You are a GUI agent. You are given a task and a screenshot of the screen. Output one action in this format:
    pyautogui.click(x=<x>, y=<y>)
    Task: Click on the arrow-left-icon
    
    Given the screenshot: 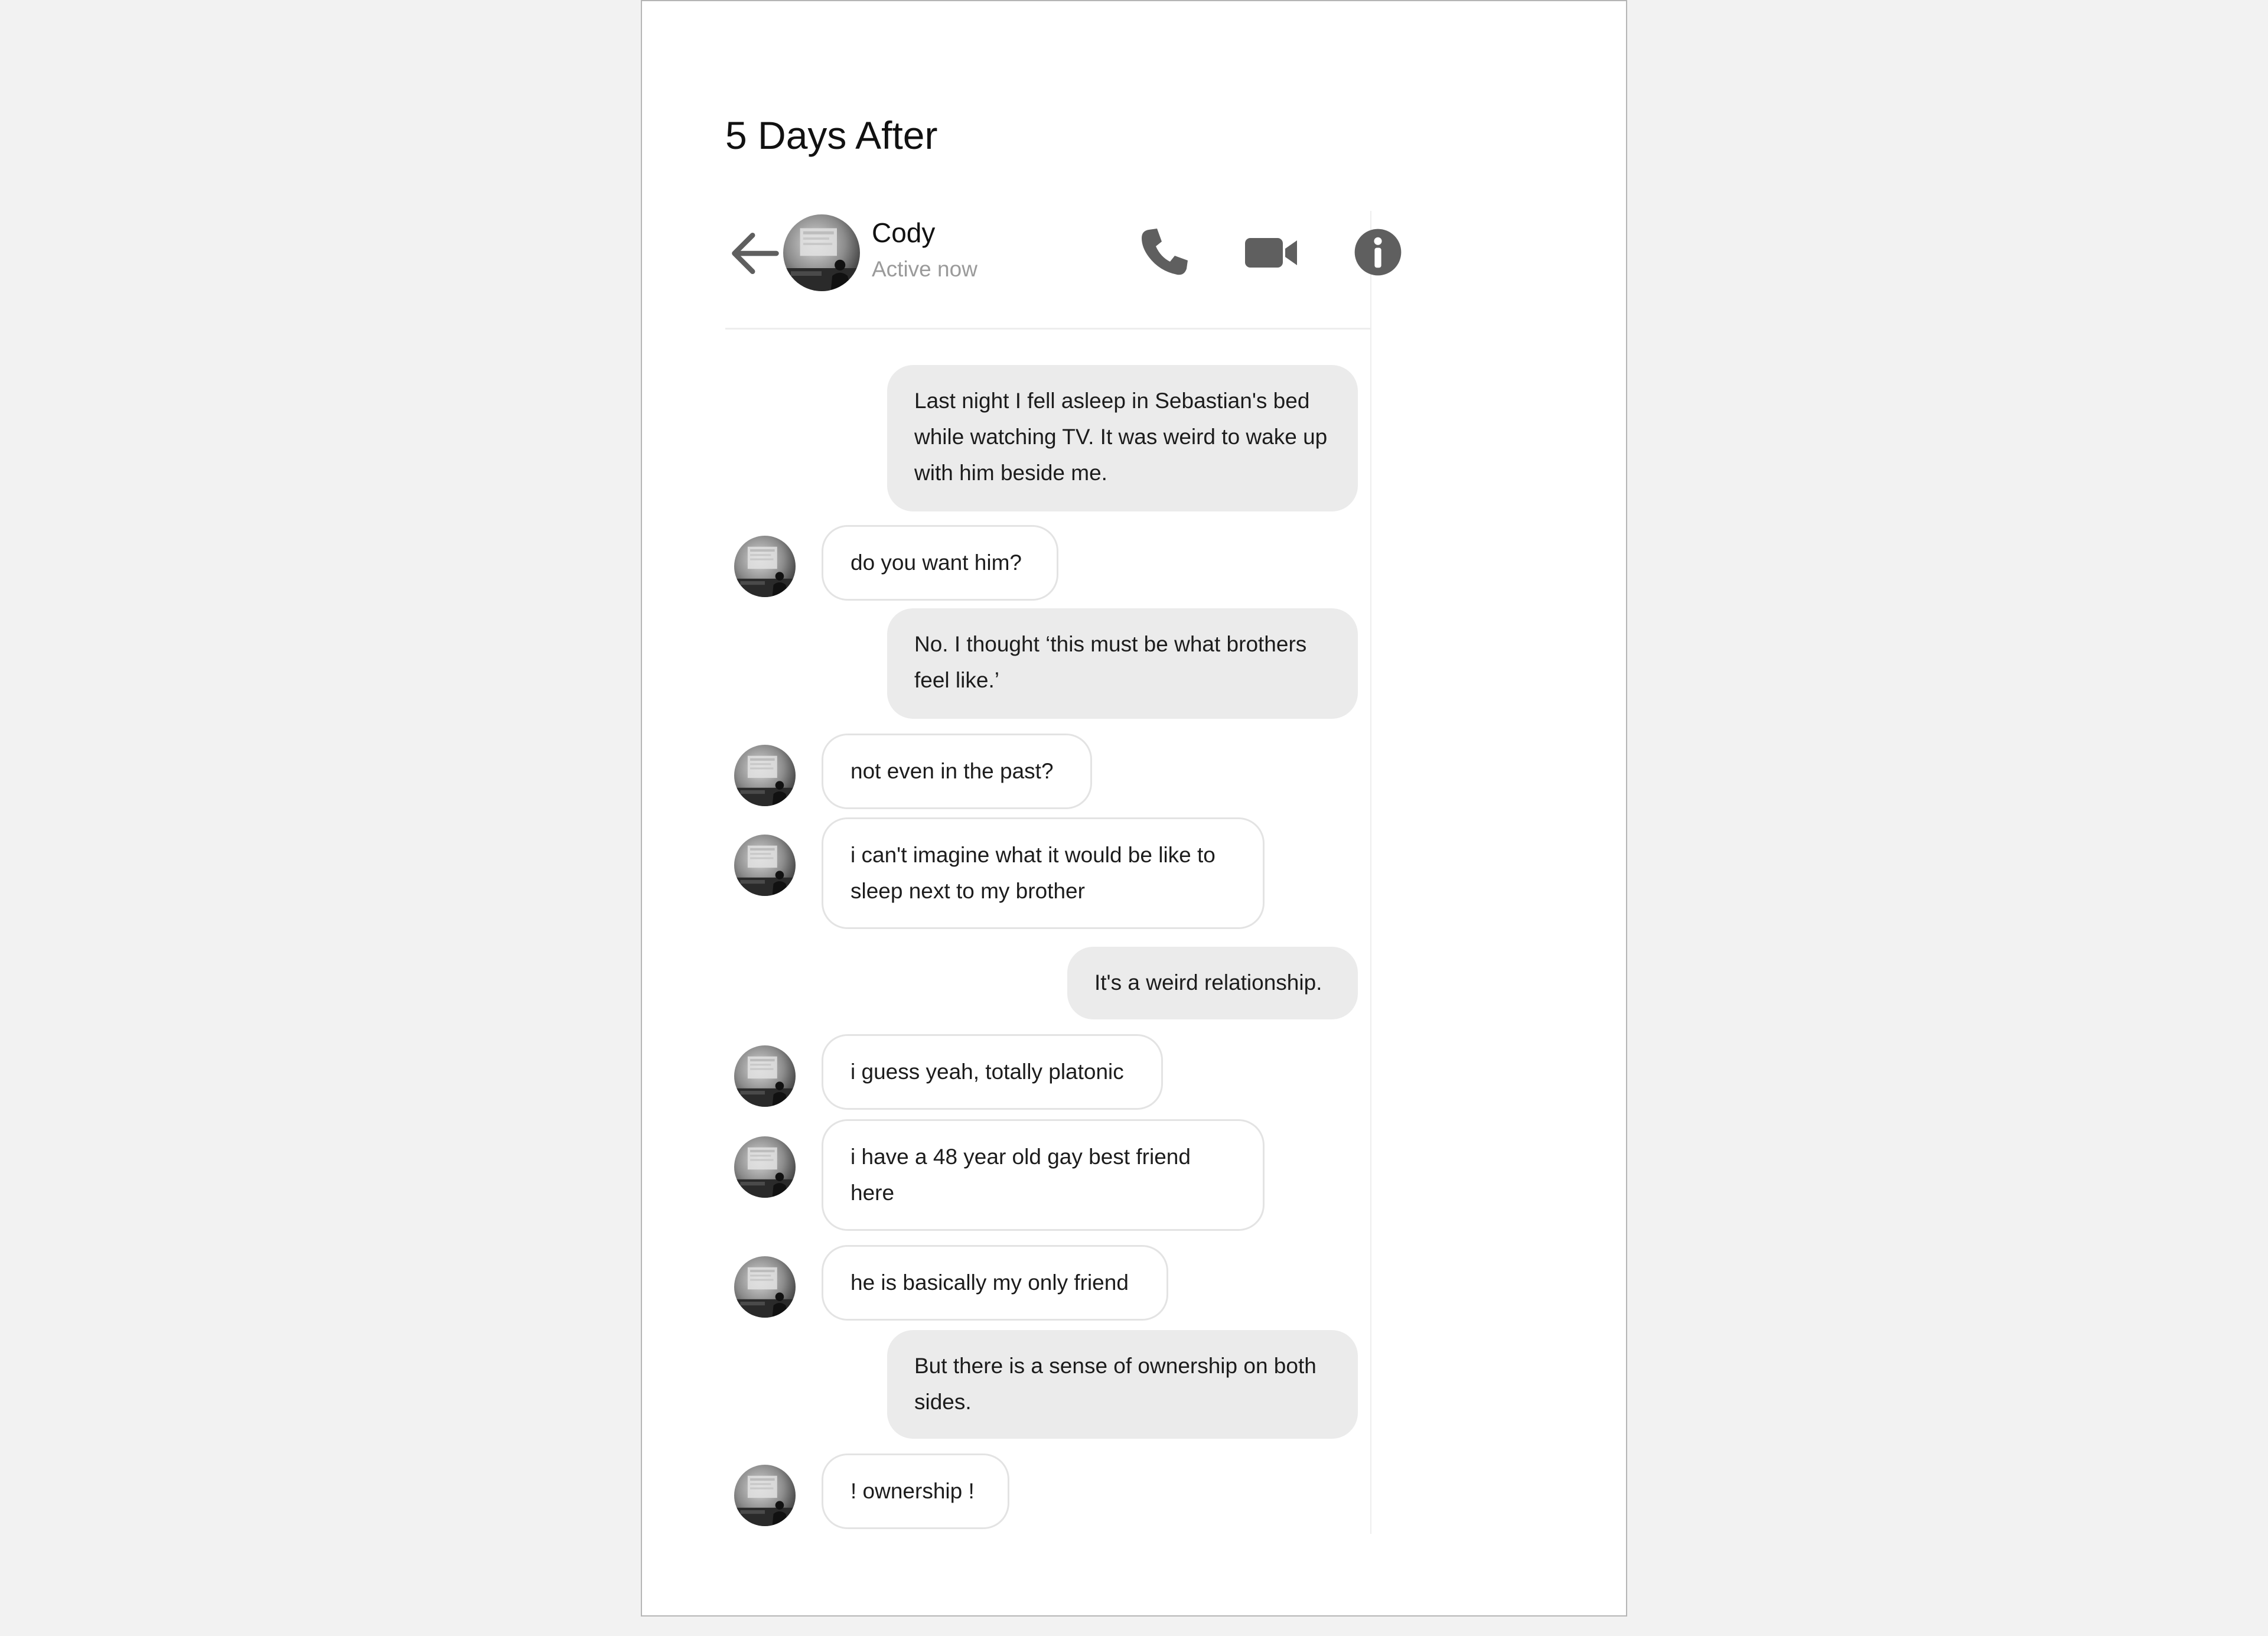 What is the action you would take?
    pyautogui.click(x=755, y=253)
    